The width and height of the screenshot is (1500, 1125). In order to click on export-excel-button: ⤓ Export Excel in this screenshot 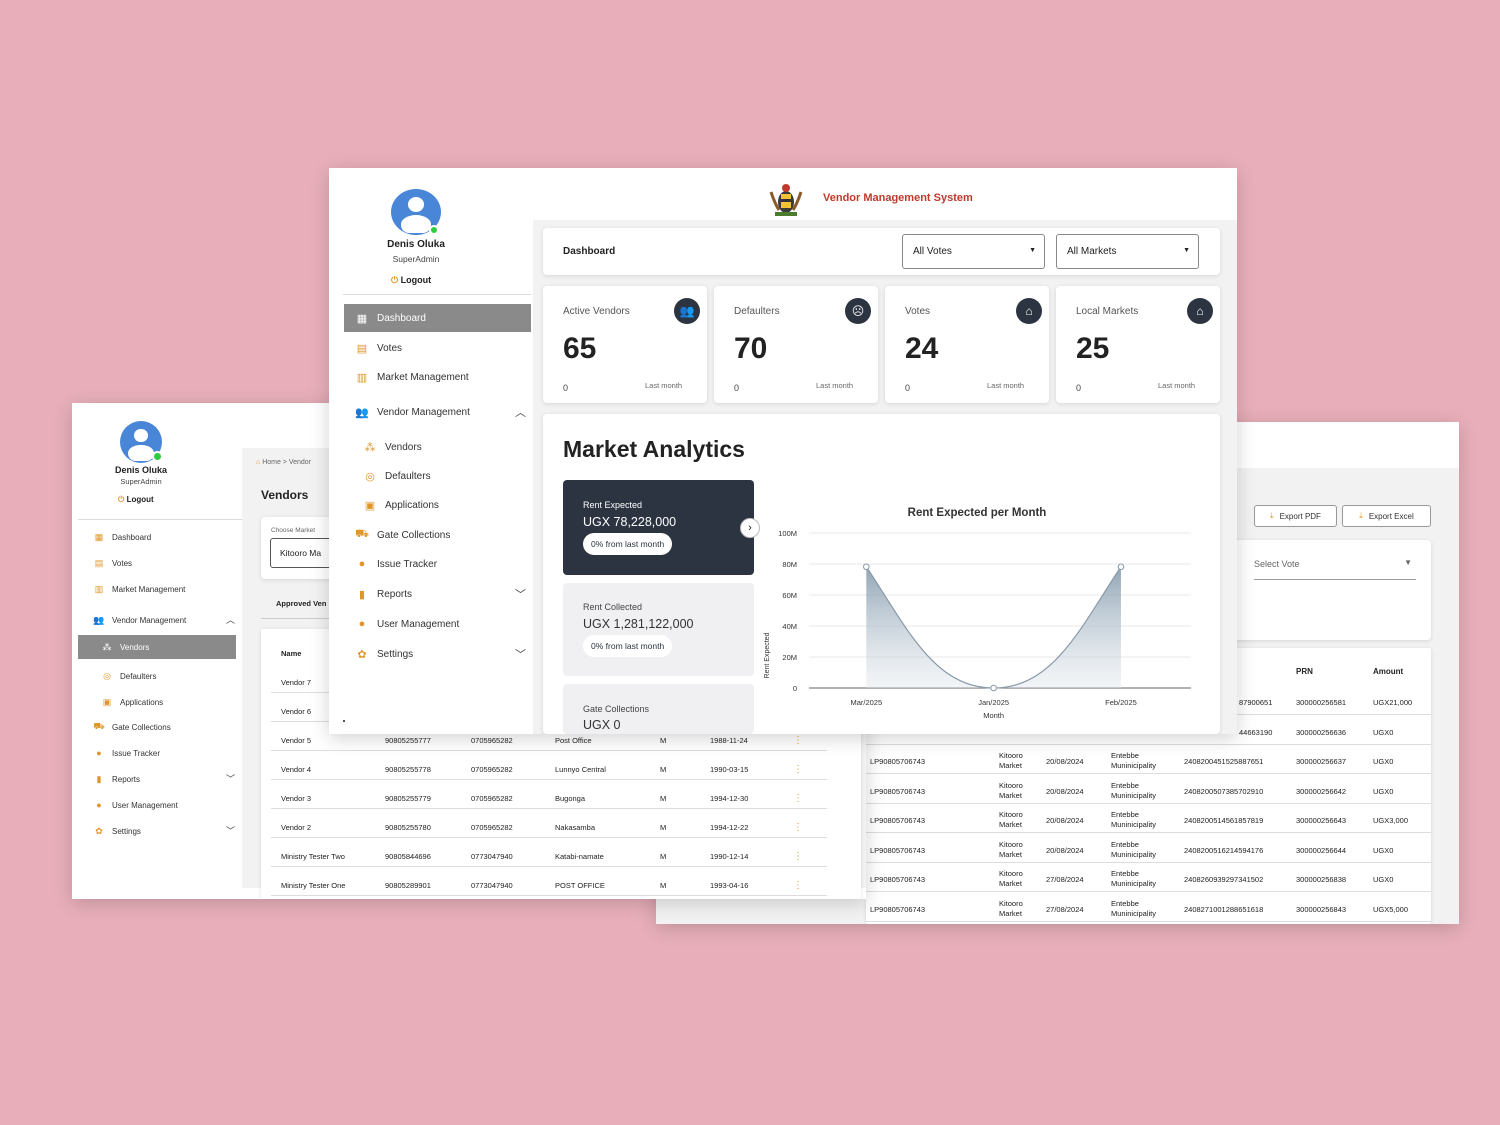, I will do `click(1386, 516)`.